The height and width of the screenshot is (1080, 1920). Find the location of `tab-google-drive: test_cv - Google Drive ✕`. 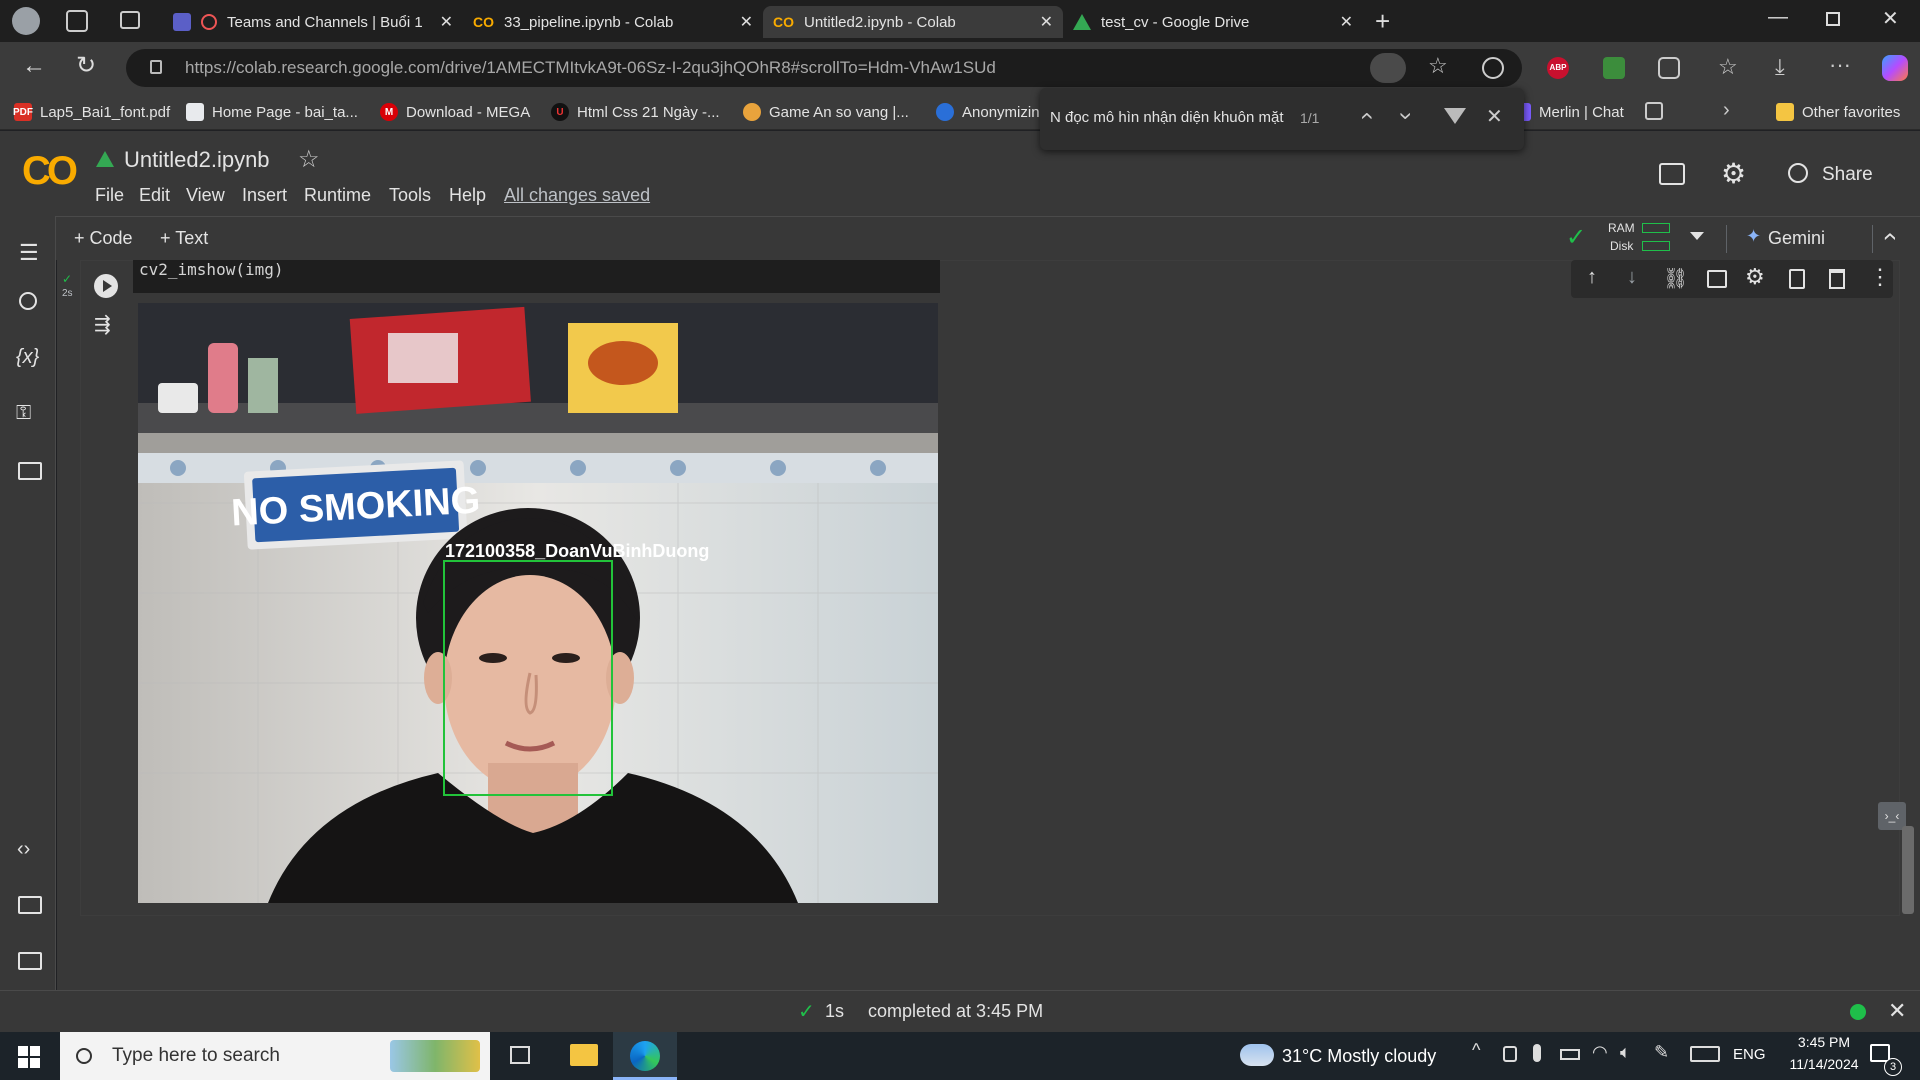

tab-google-drive: test_cv - Google Drive ✕ is located at coordinates (1213, 22).